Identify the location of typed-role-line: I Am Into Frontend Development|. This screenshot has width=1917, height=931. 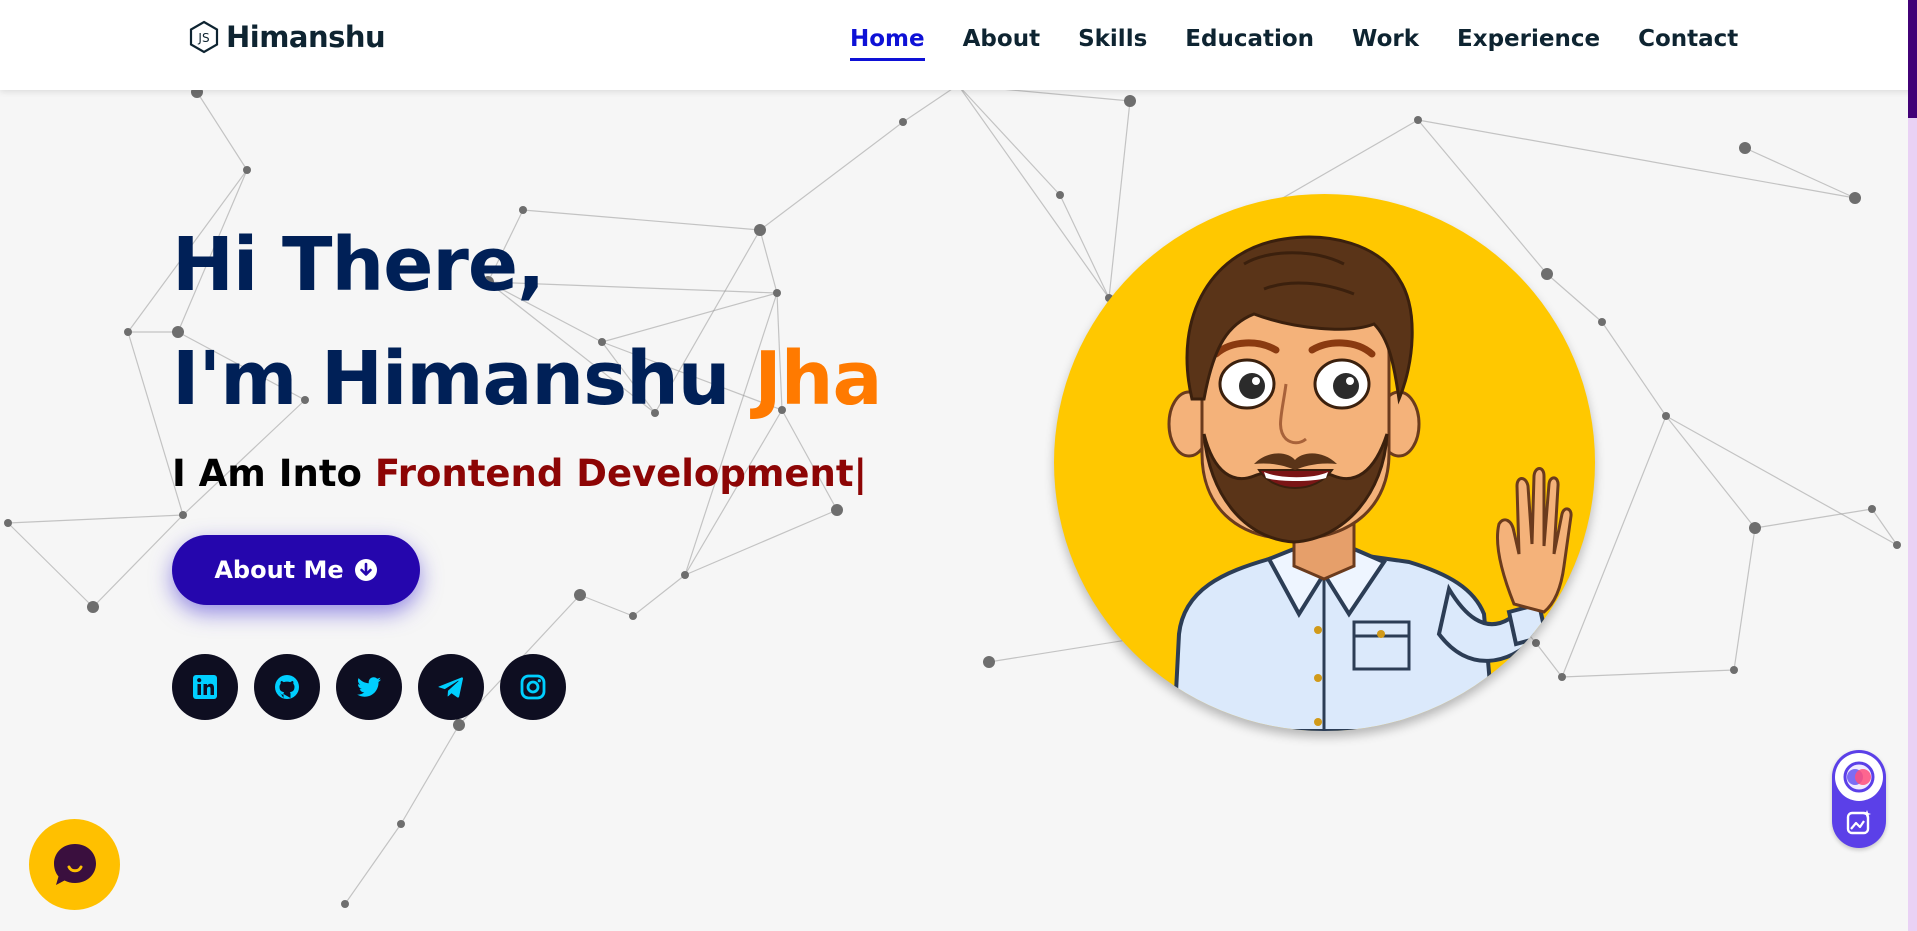
(519, 473).